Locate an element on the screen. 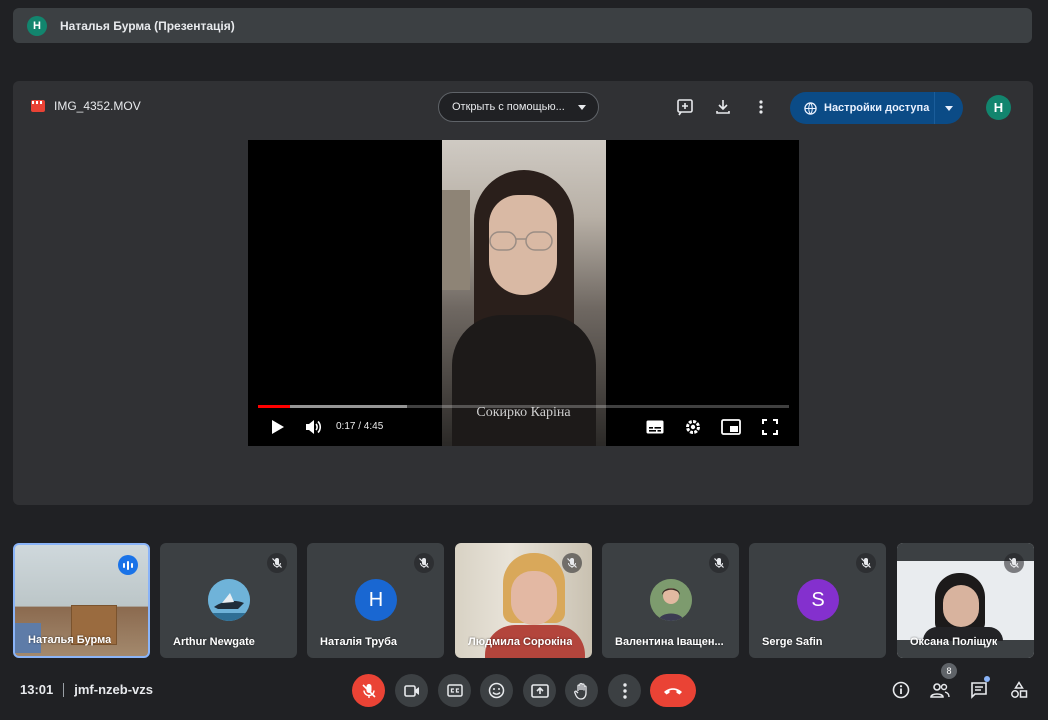 This screenshot has height=720, width=1048. access-settings-label: Настройки доступа is located at coordinates (877, 108).